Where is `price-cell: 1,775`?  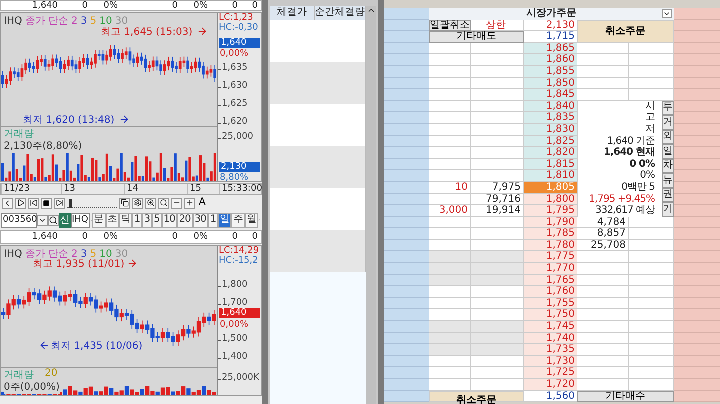 price-cell: 1,775 is located at coordinates (550, 257).